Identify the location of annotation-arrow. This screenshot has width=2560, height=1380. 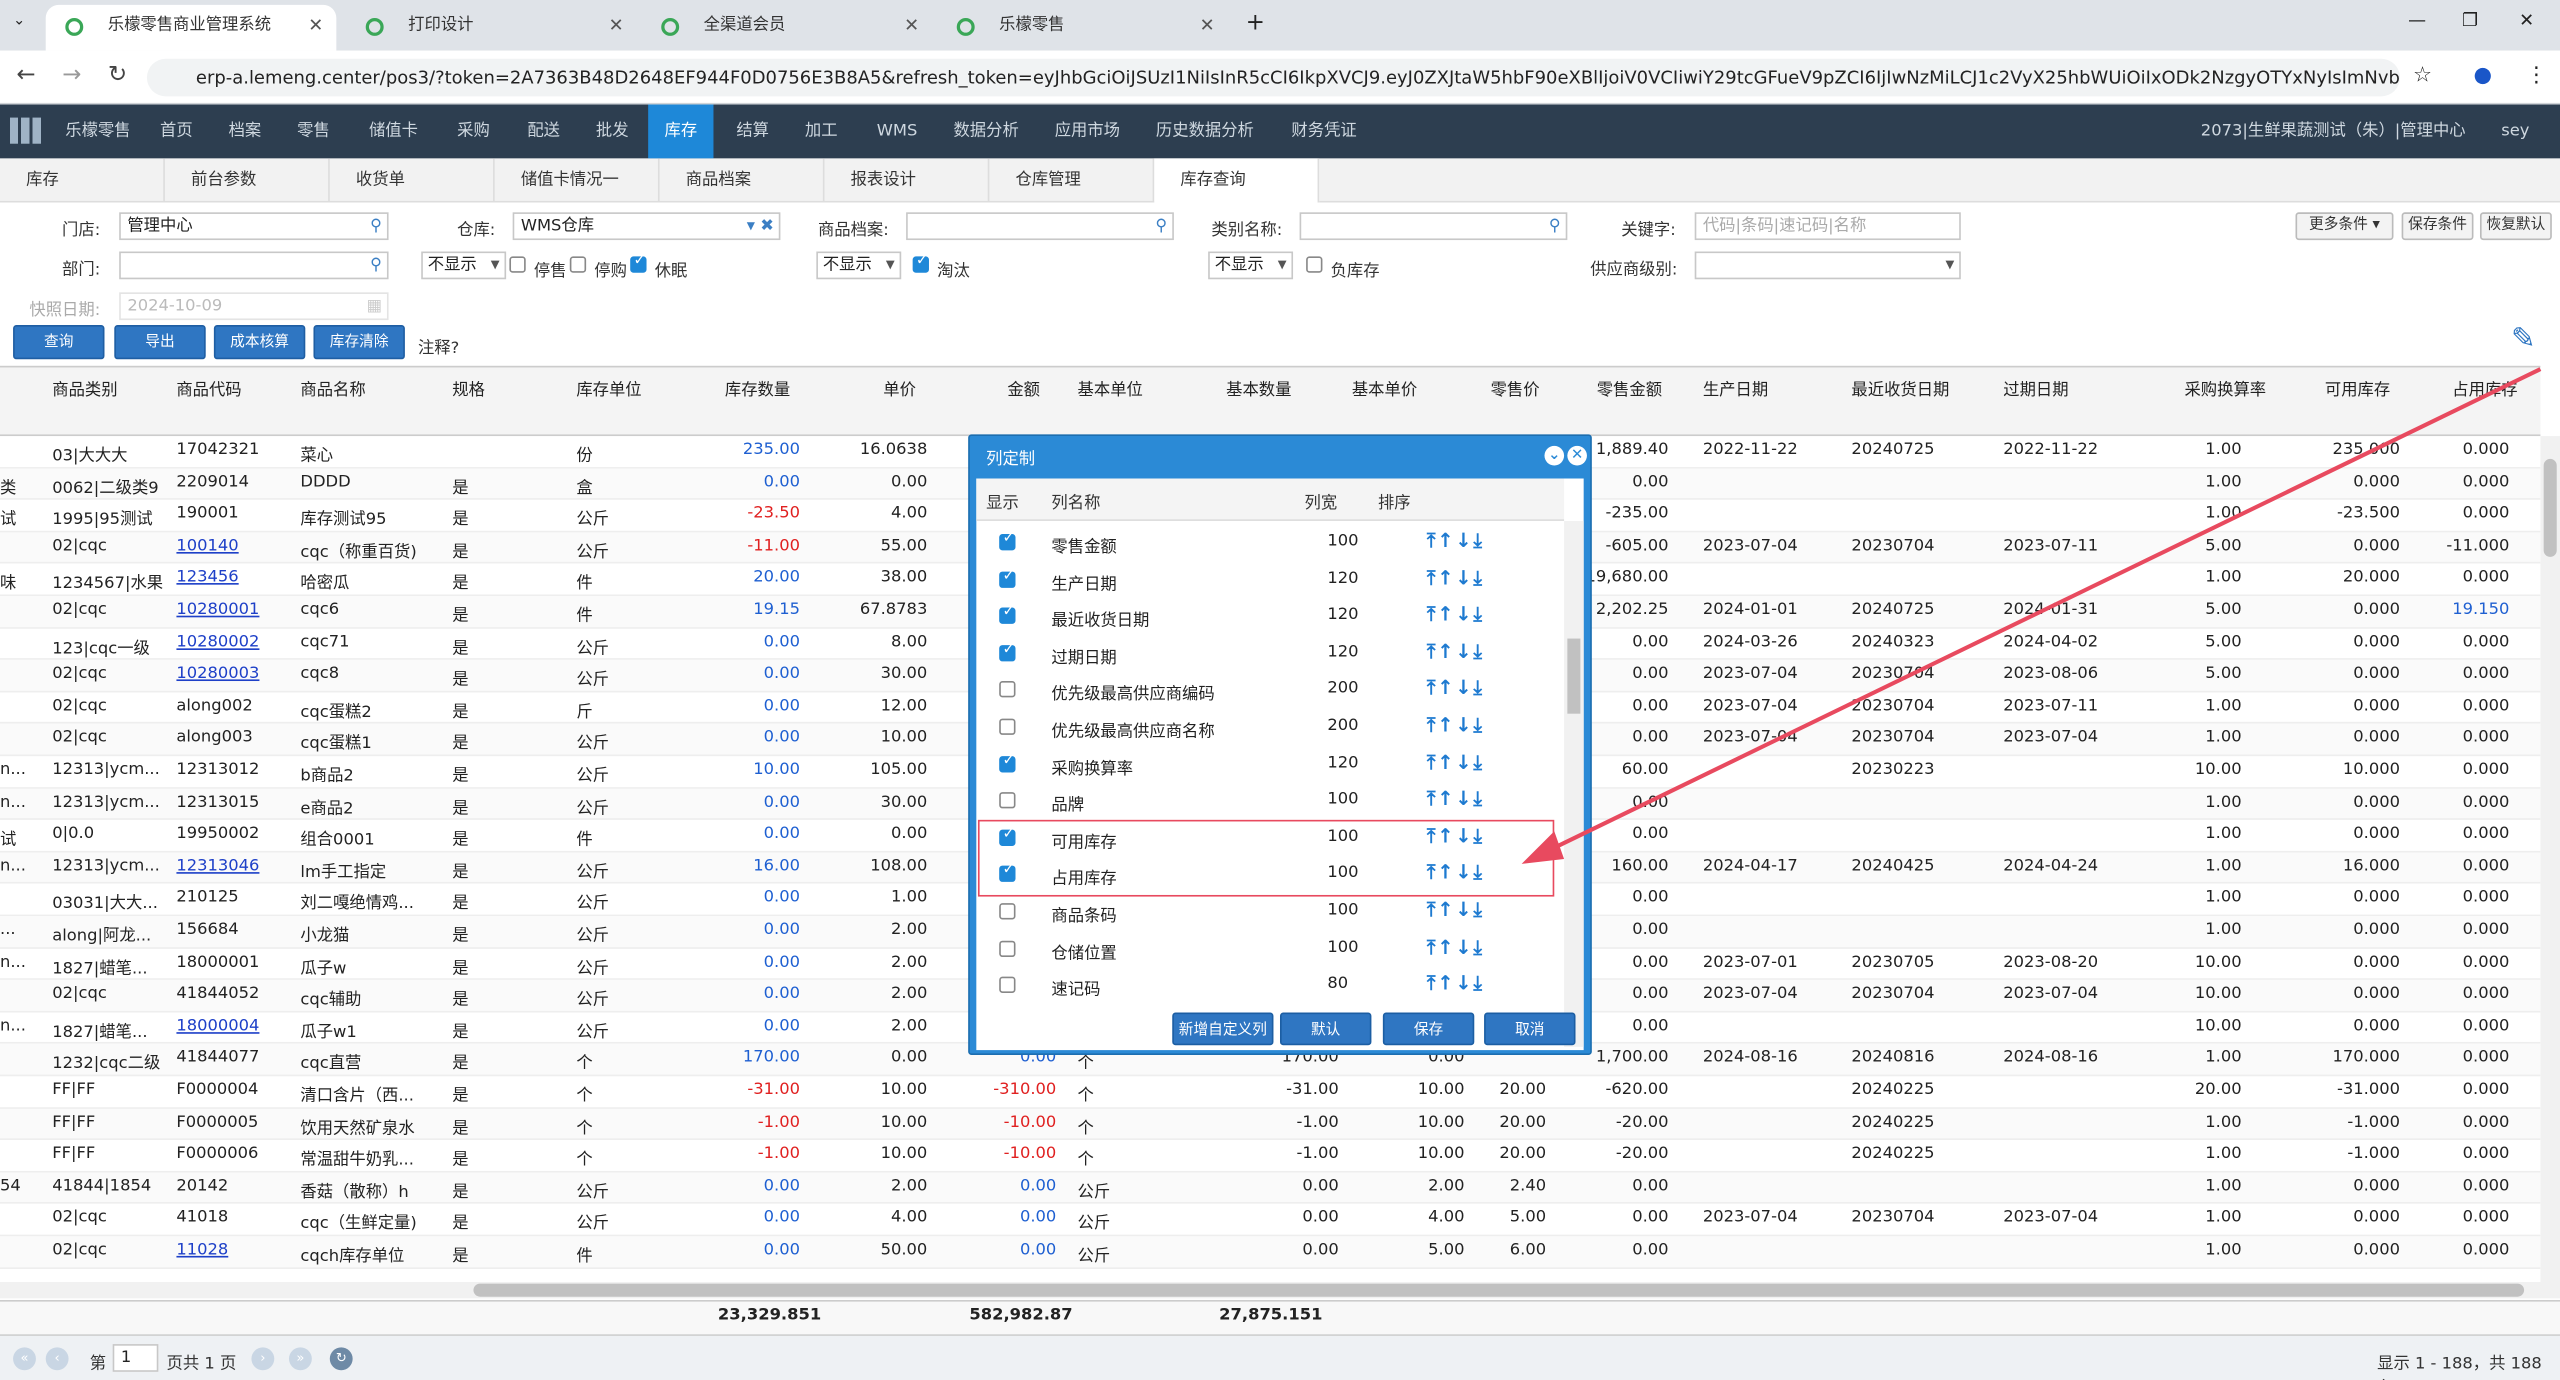
(2031, 615).